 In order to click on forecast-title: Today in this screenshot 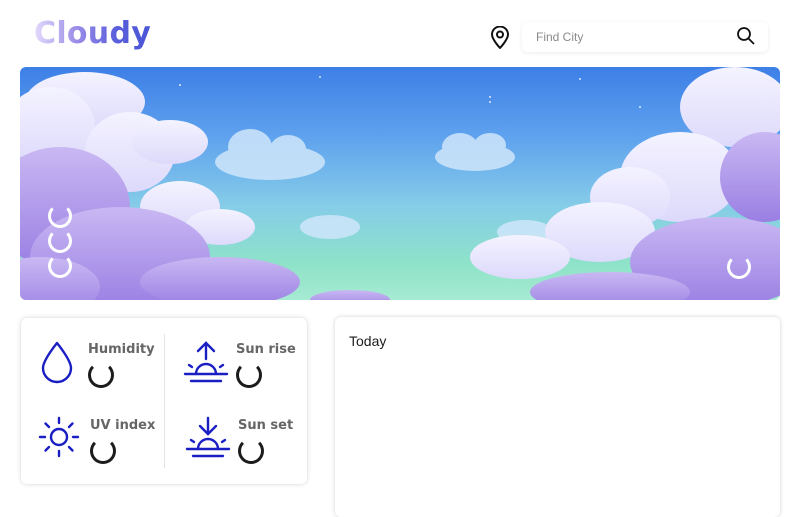, I will do `click(368, 341)`.